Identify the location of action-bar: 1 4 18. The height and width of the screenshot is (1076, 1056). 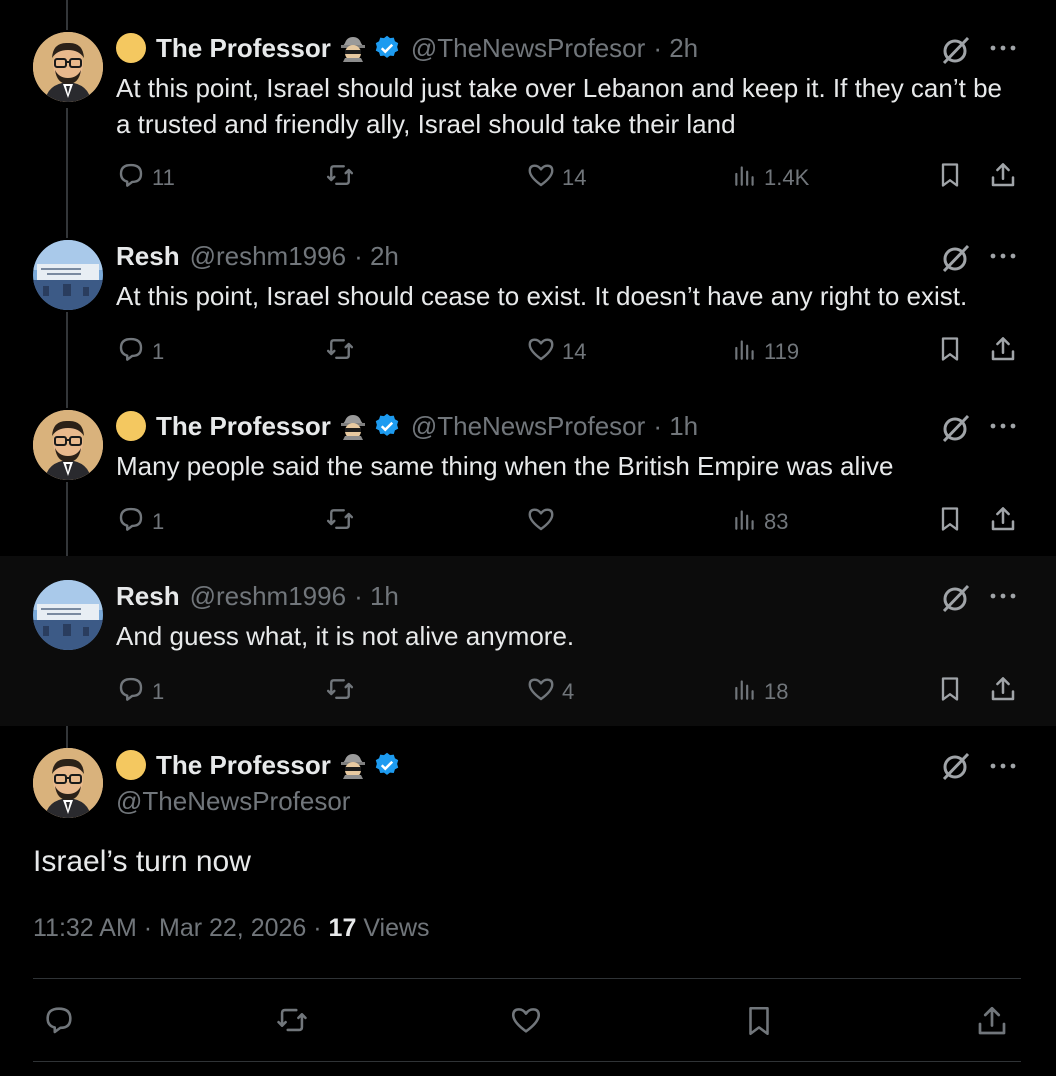
(571, 692).